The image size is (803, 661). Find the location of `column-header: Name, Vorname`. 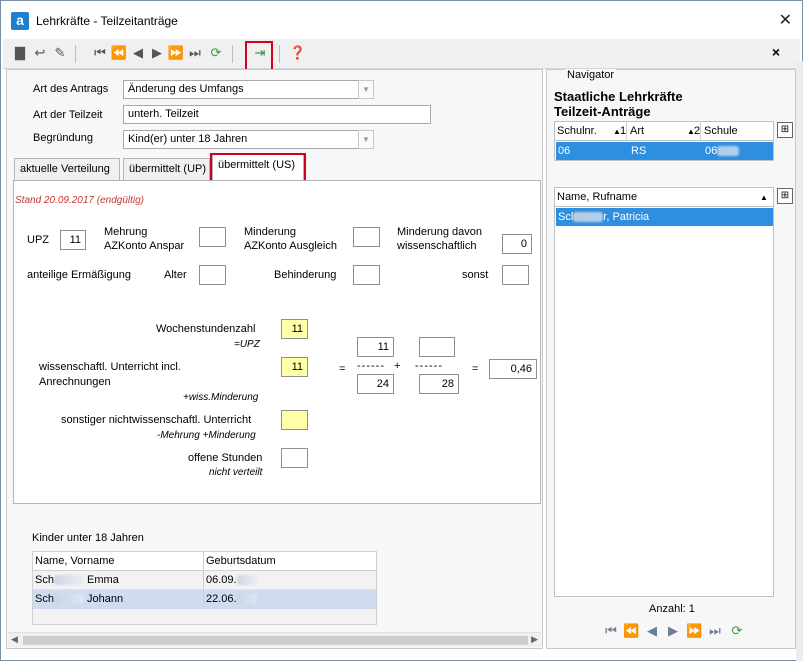

column-header: Name, Vorname is located at coordinates (74, 561).